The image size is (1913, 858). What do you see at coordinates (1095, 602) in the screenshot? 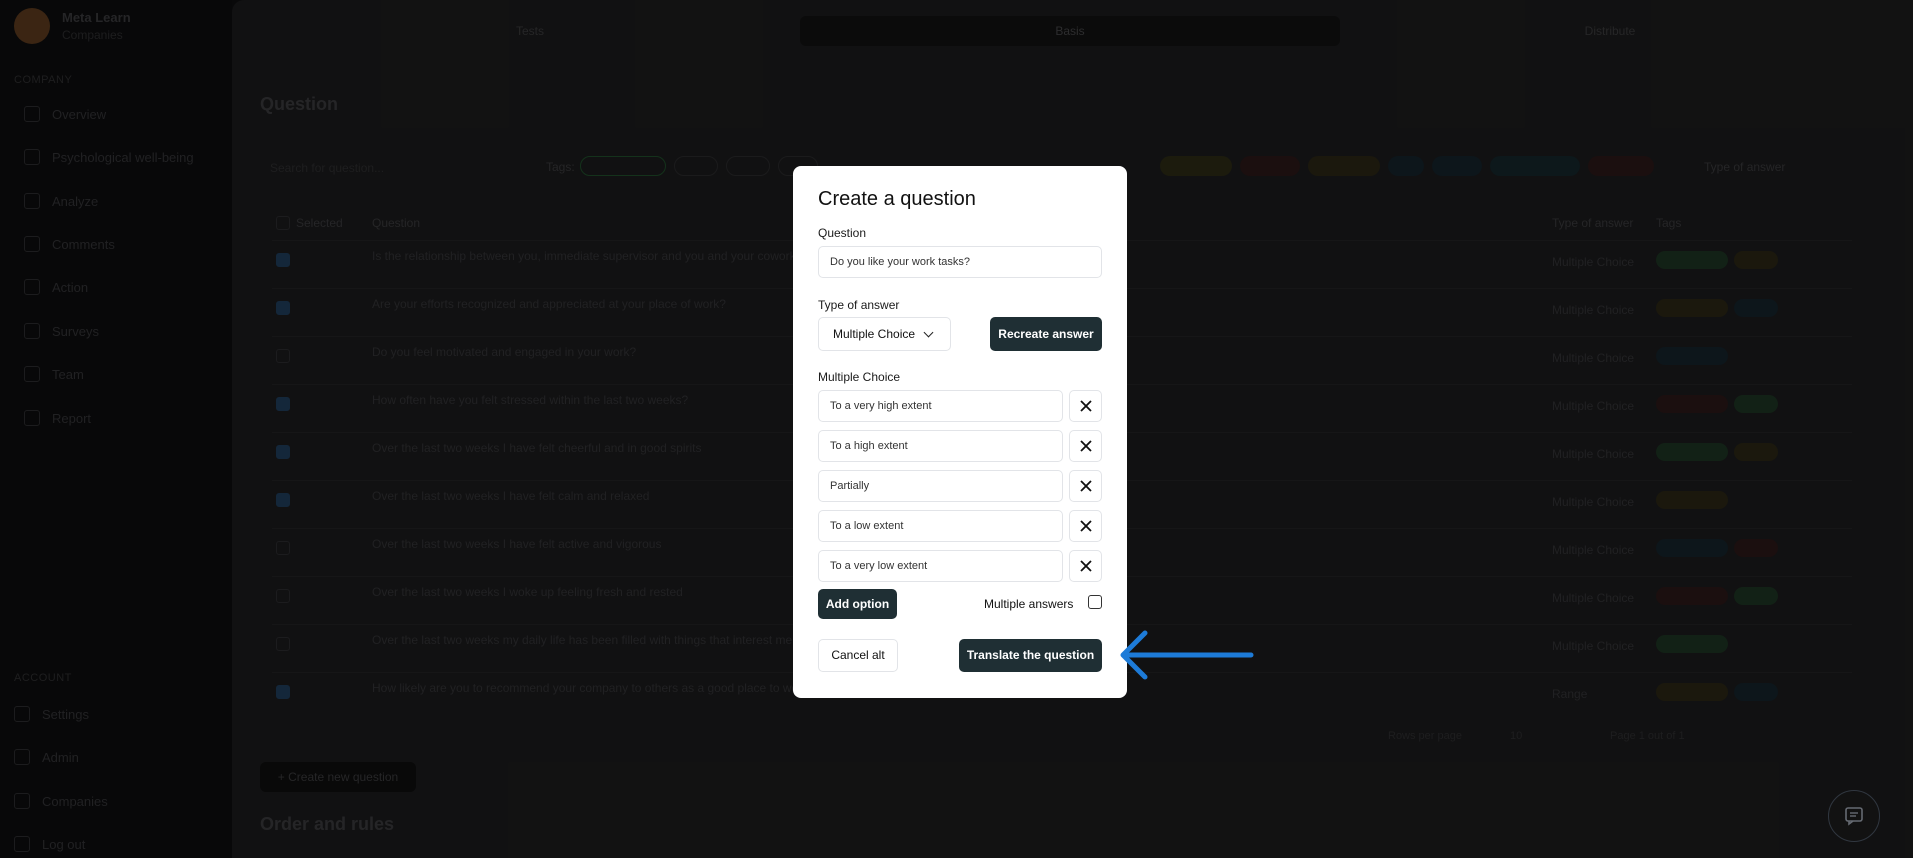
I see `multiple-answers-checkbox` at bounding box center [1095, 602].